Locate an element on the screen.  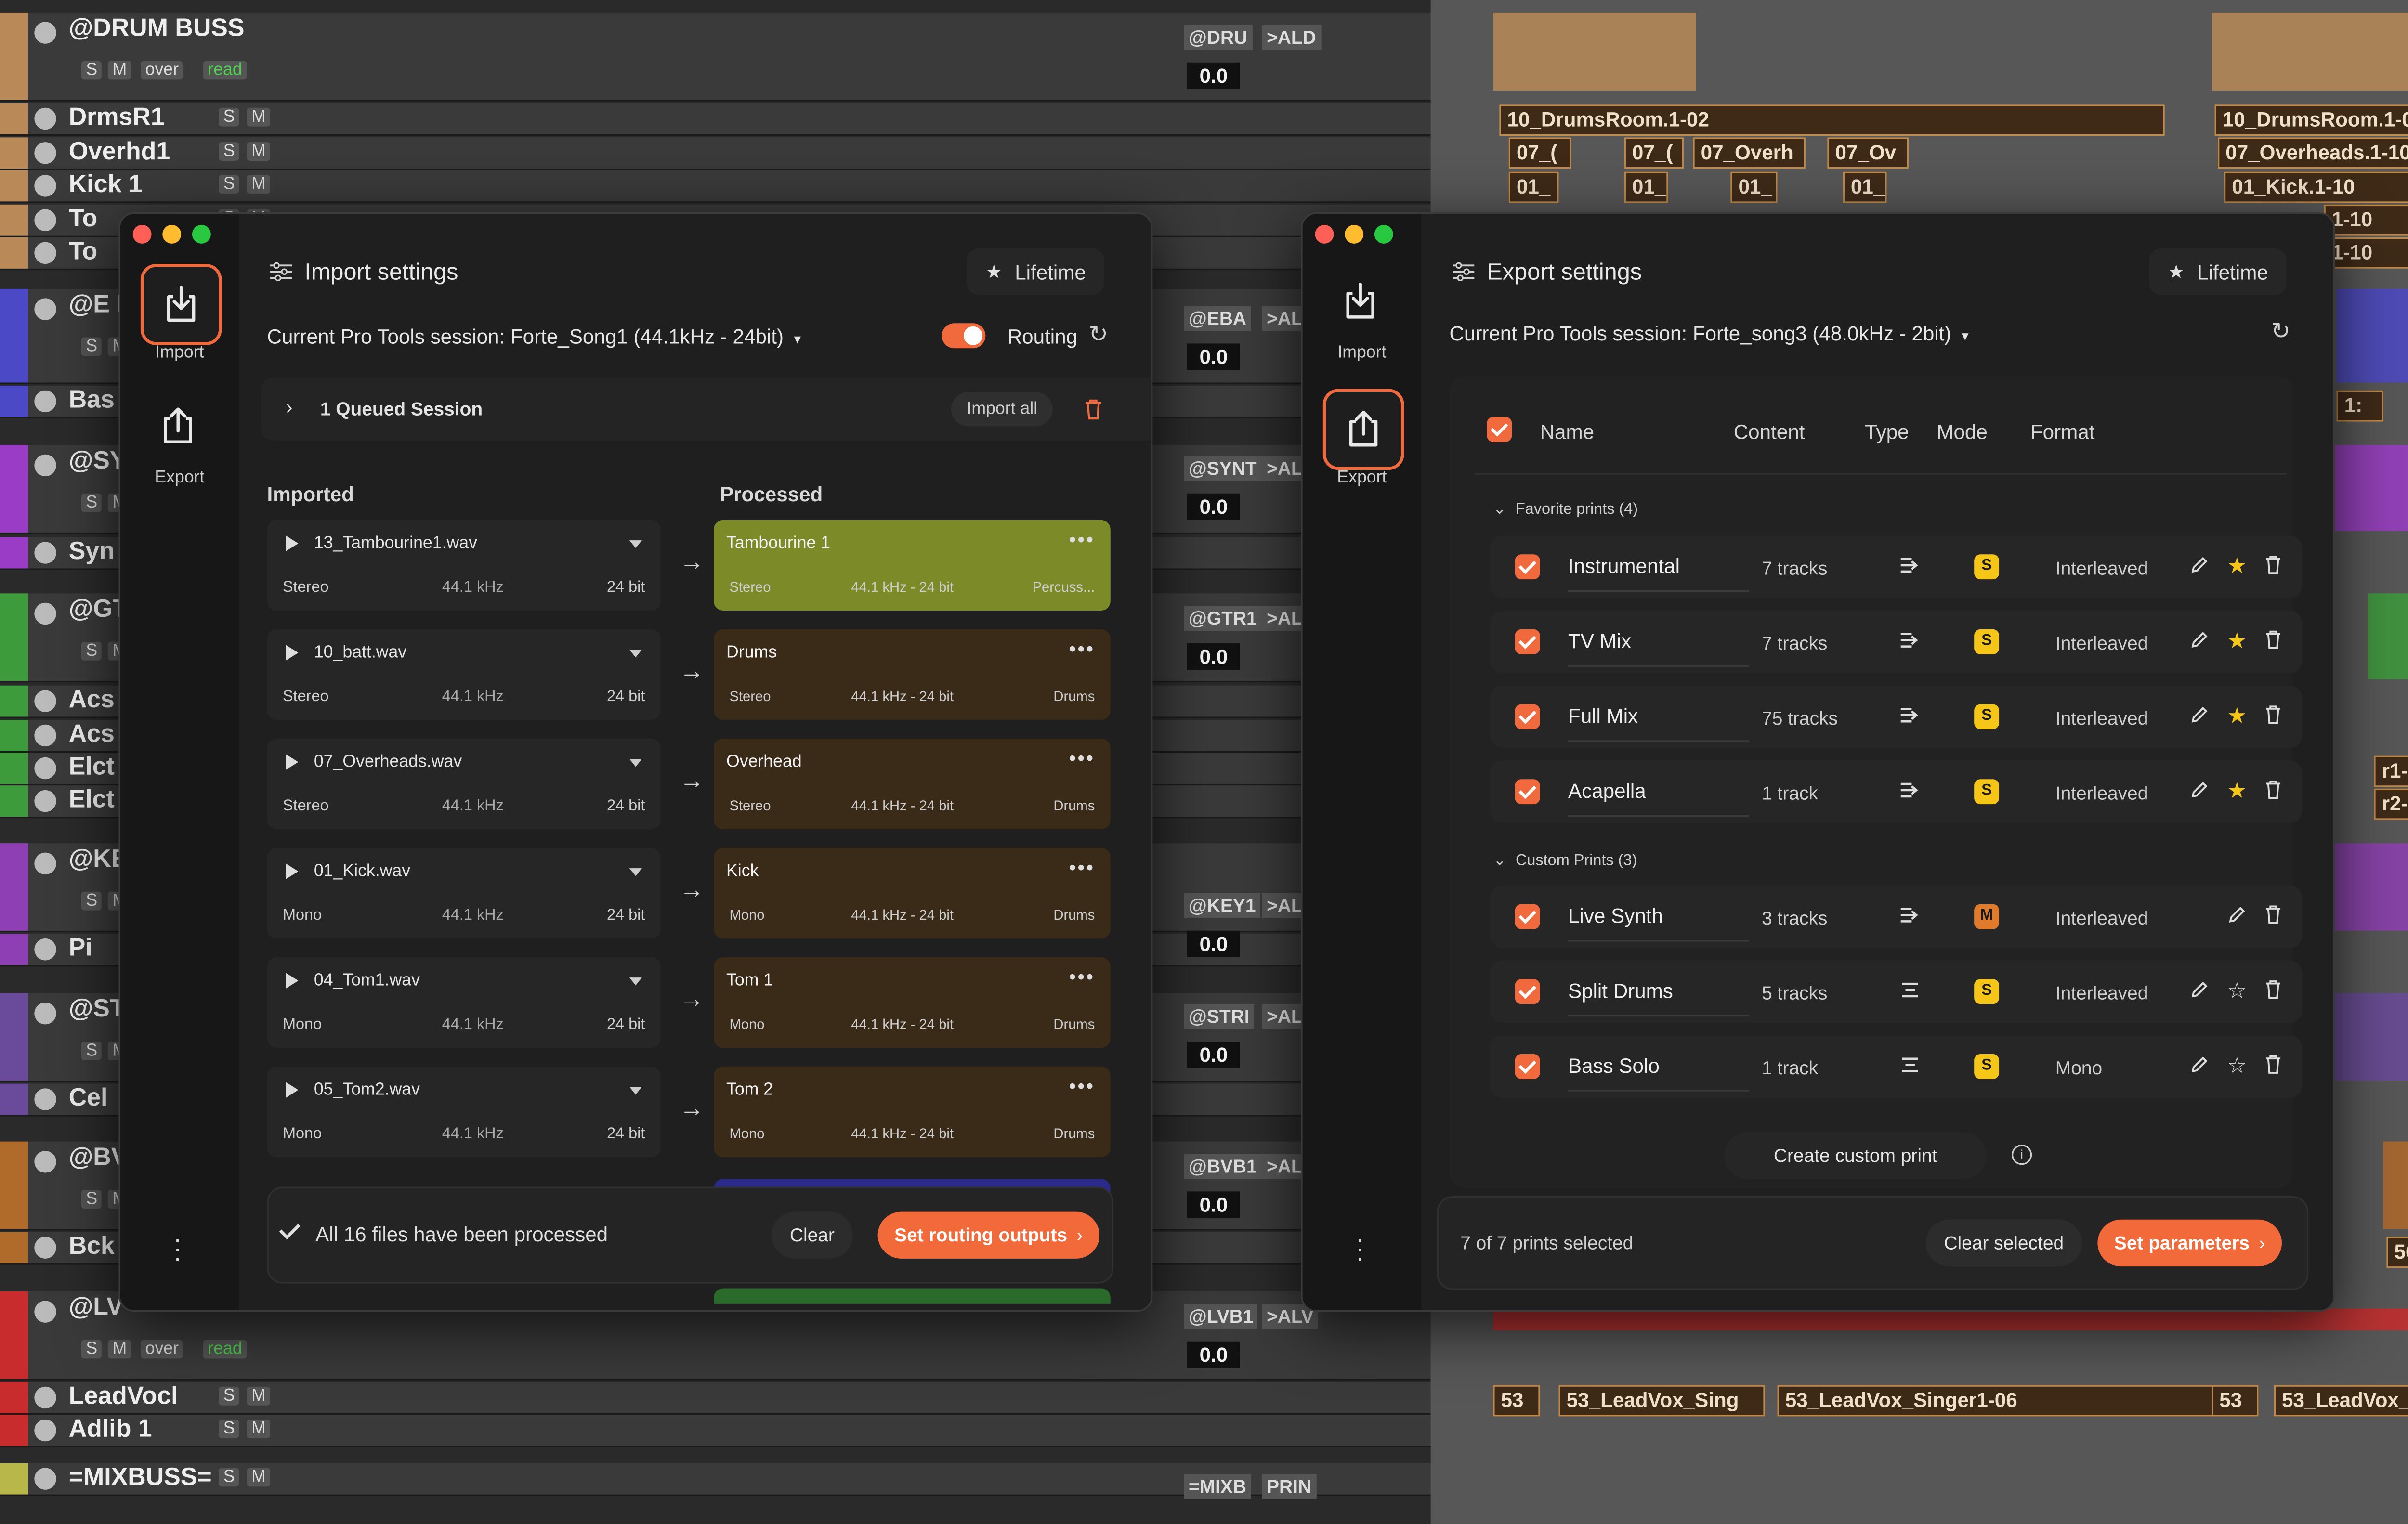
route-button: @DRU is located at coordinates (1218, 37).